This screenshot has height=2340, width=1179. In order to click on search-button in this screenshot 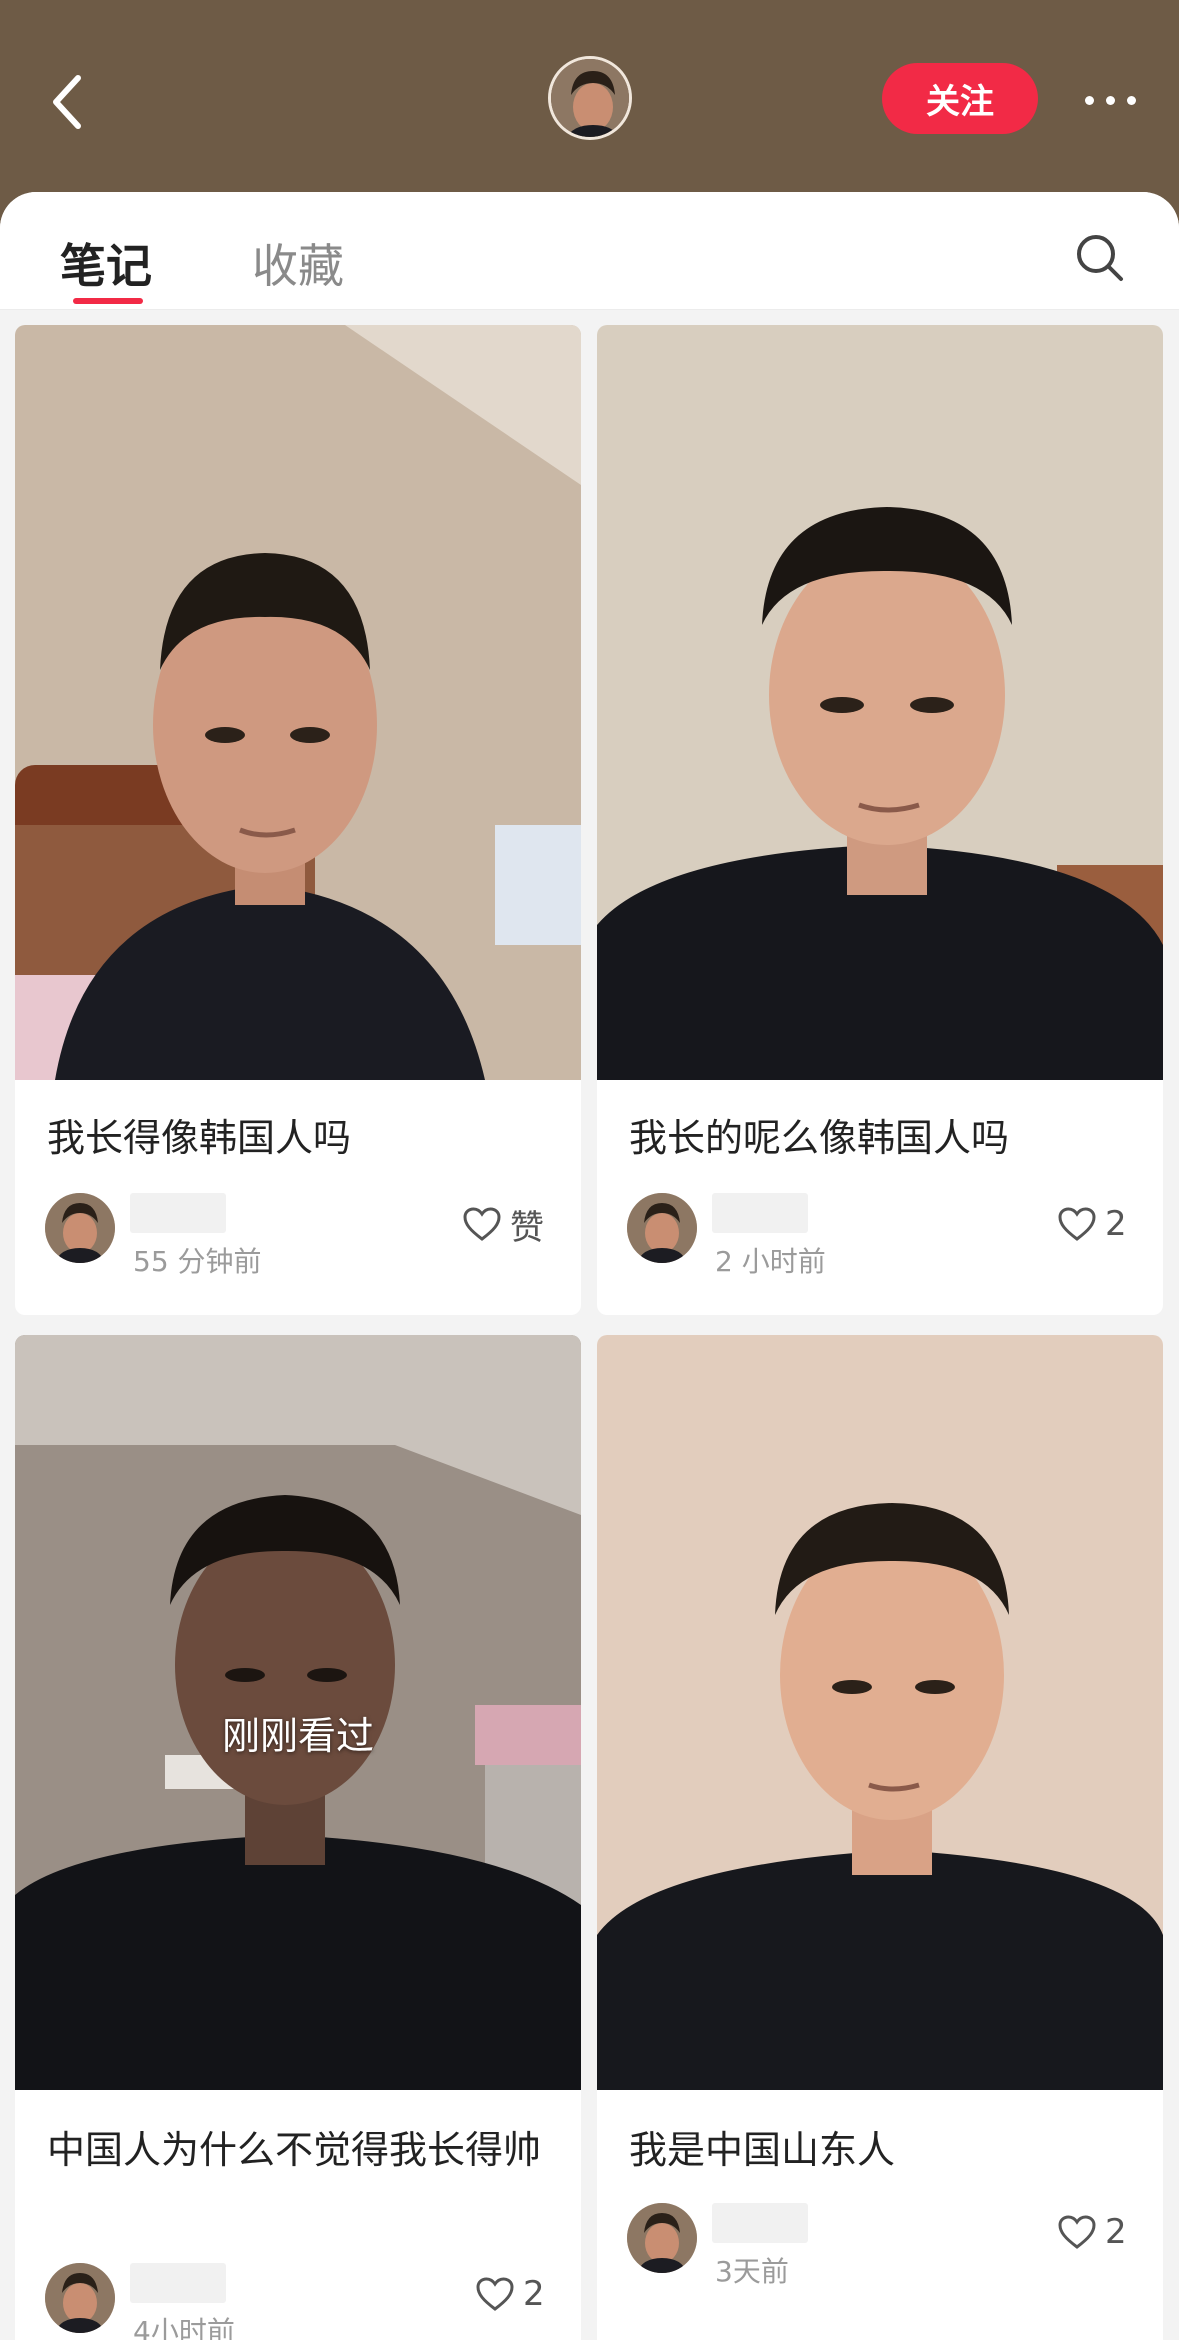, I will do `click(1100, 258)`.